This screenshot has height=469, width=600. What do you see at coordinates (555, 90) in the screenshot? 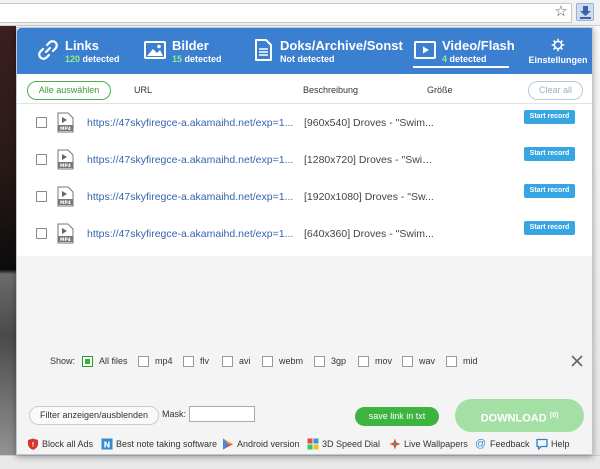
I see `clear-all-button: Clear all` at bounding box center [555, 90].